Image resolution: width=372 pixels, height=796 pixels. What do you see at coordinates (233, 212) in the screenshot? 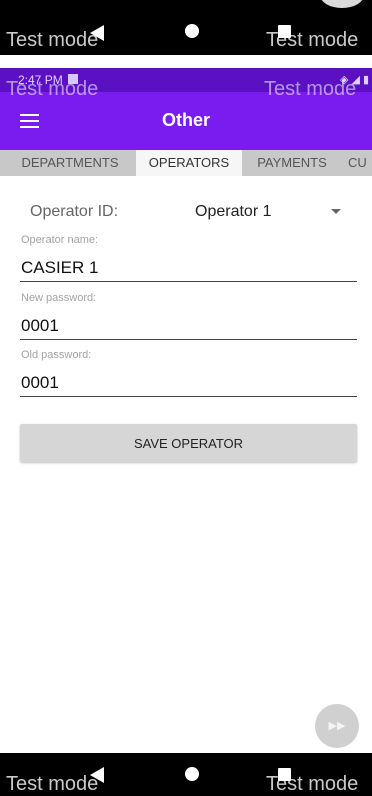
I see `operator-id-select: Operator 1` at bounding box center [233, 212].